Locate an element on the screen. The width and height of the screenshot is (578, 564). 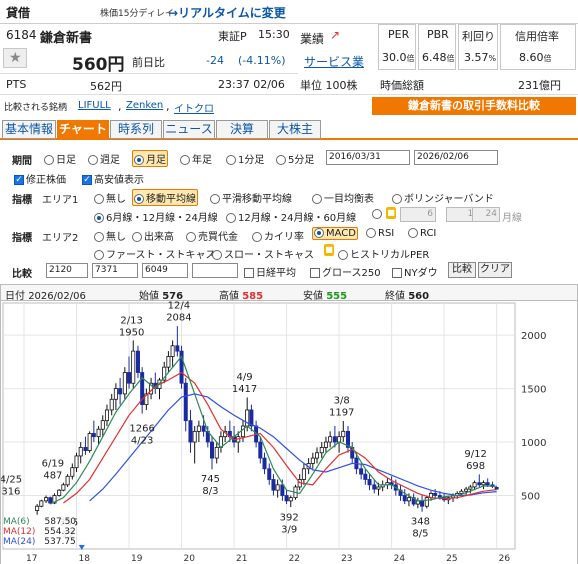
ma-set-6-12-24: 6月線・12月線・24月線 is located at coordinates (156, 216).